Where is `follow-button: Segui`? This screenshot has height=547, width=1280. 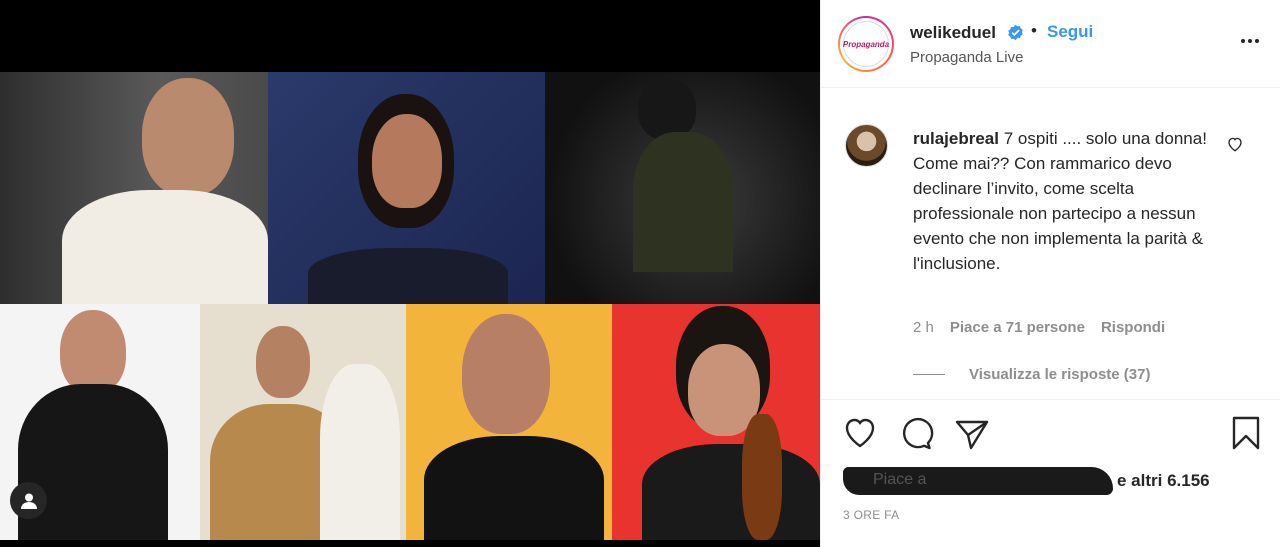 follow-button: Segui is located at coordinates (1070, 32).